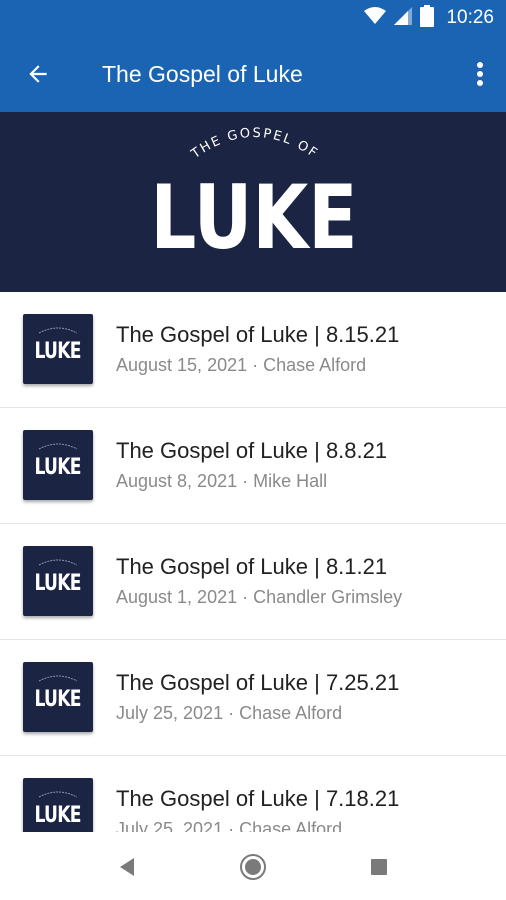  What do you see at coordinates (202, 74) in the screenshot?
I see `page-title: The Gospel of Luke` at bounding box center [202, 74].